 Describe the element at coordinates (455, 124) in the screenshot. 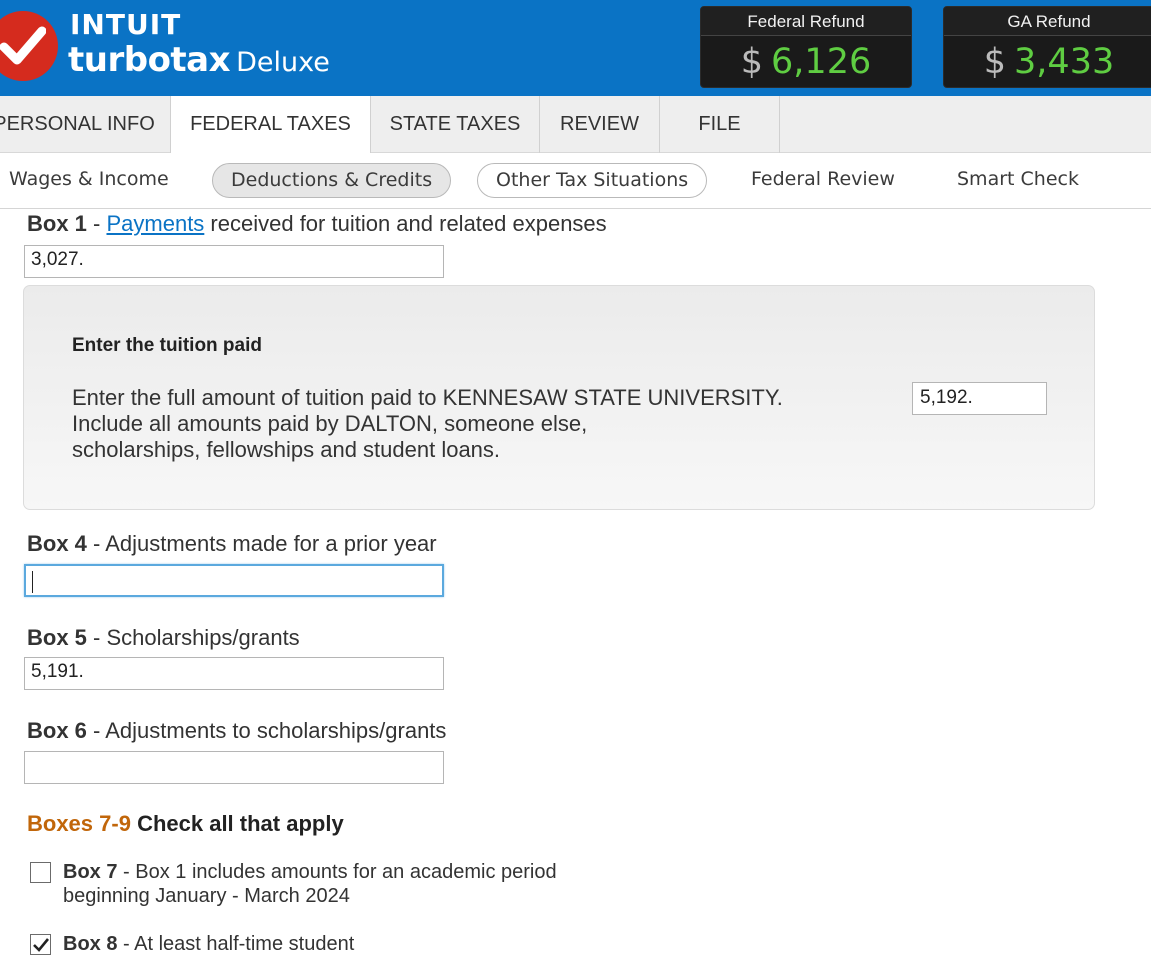

I see `tab-state-taxes: STATE TAXES` at that location.